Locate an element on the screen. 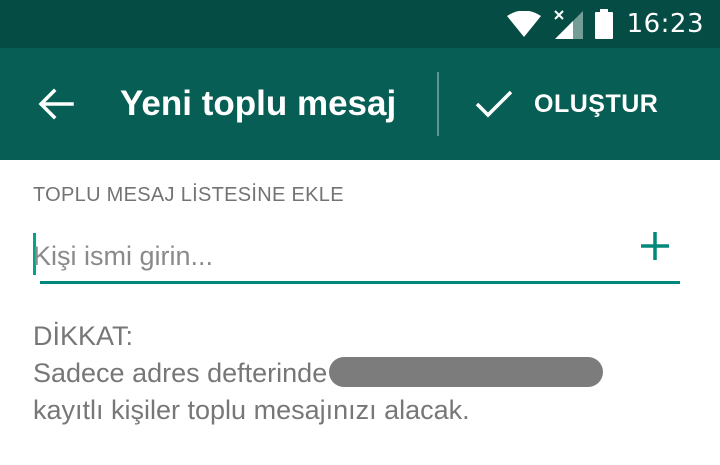 The height and width of the screenshot is (465, 720). create-button-label: OLUŞTUR is located at coordinates (596, 103).